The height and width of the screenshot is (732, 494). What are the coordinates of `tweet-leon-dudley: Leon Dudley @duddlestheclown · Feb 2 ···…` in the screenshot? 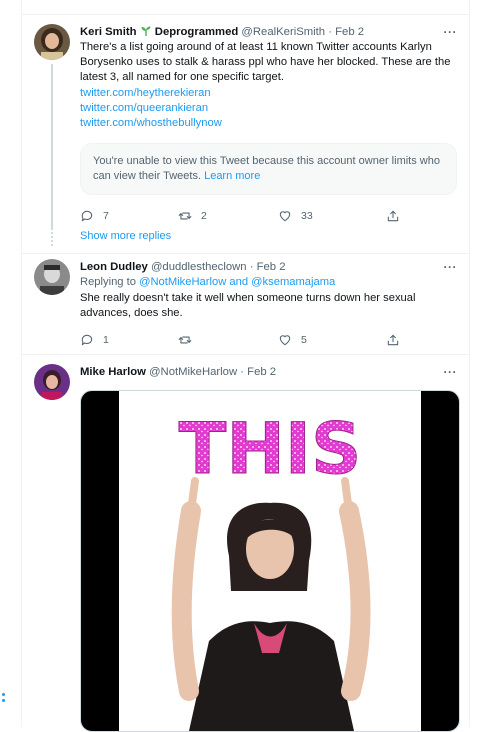 It's located at (245, 303).